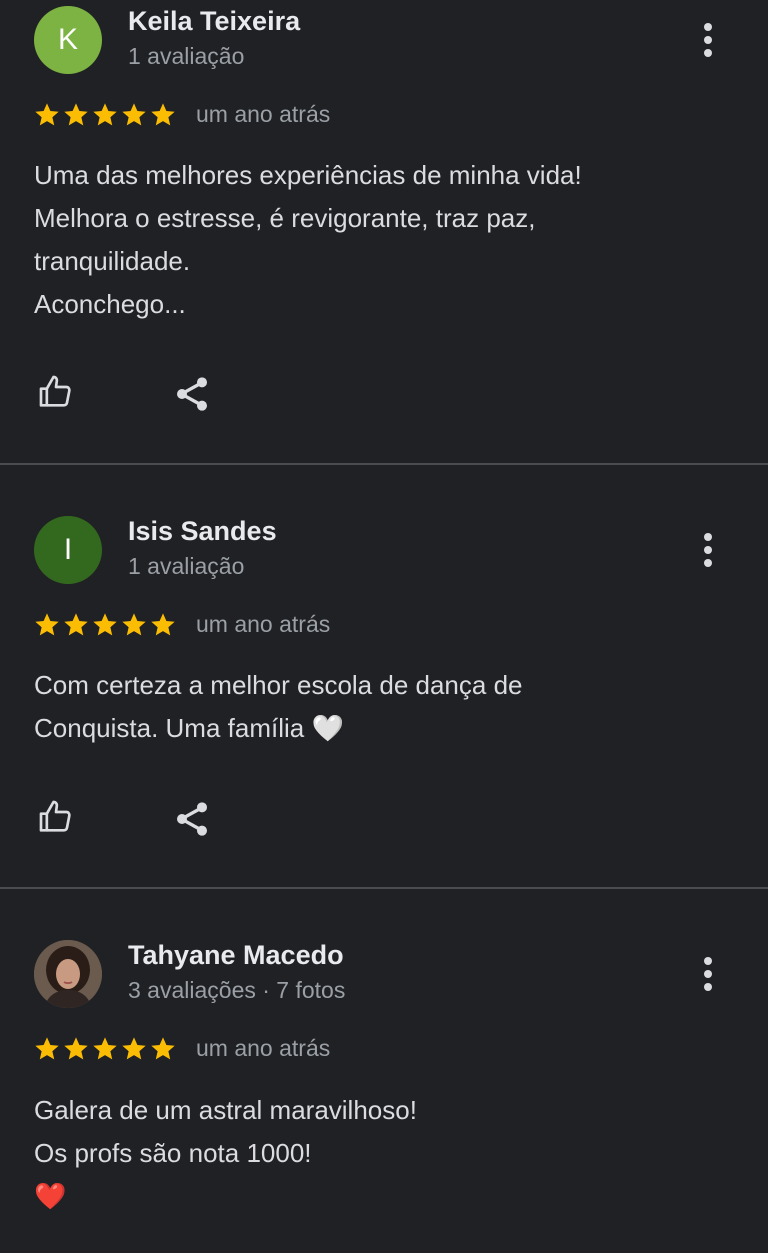  Describe the element at coordinates (214, 21) in the screenshot. I see `author-name: Keila Teixeira` at that location.